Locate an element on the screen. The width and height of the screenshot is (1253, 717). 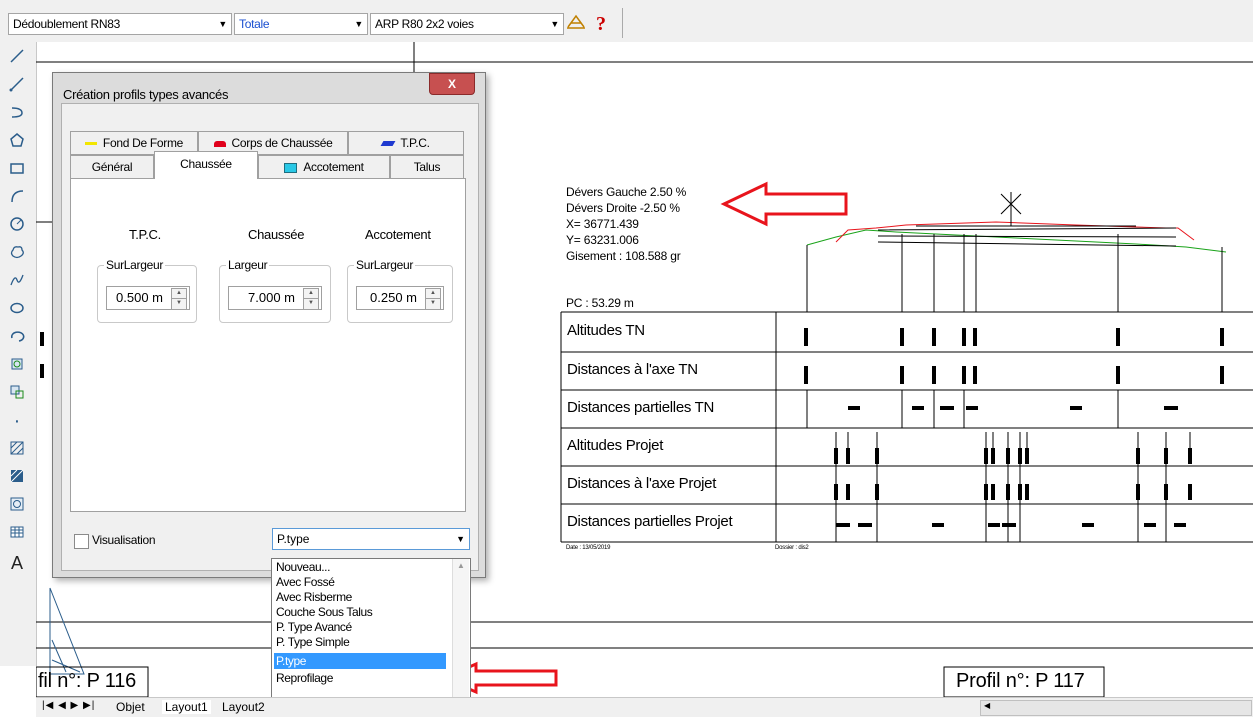
accotement-surlargeur-spinner: 0.250 m ▲ ▼ is located at coordinates (400, 298).